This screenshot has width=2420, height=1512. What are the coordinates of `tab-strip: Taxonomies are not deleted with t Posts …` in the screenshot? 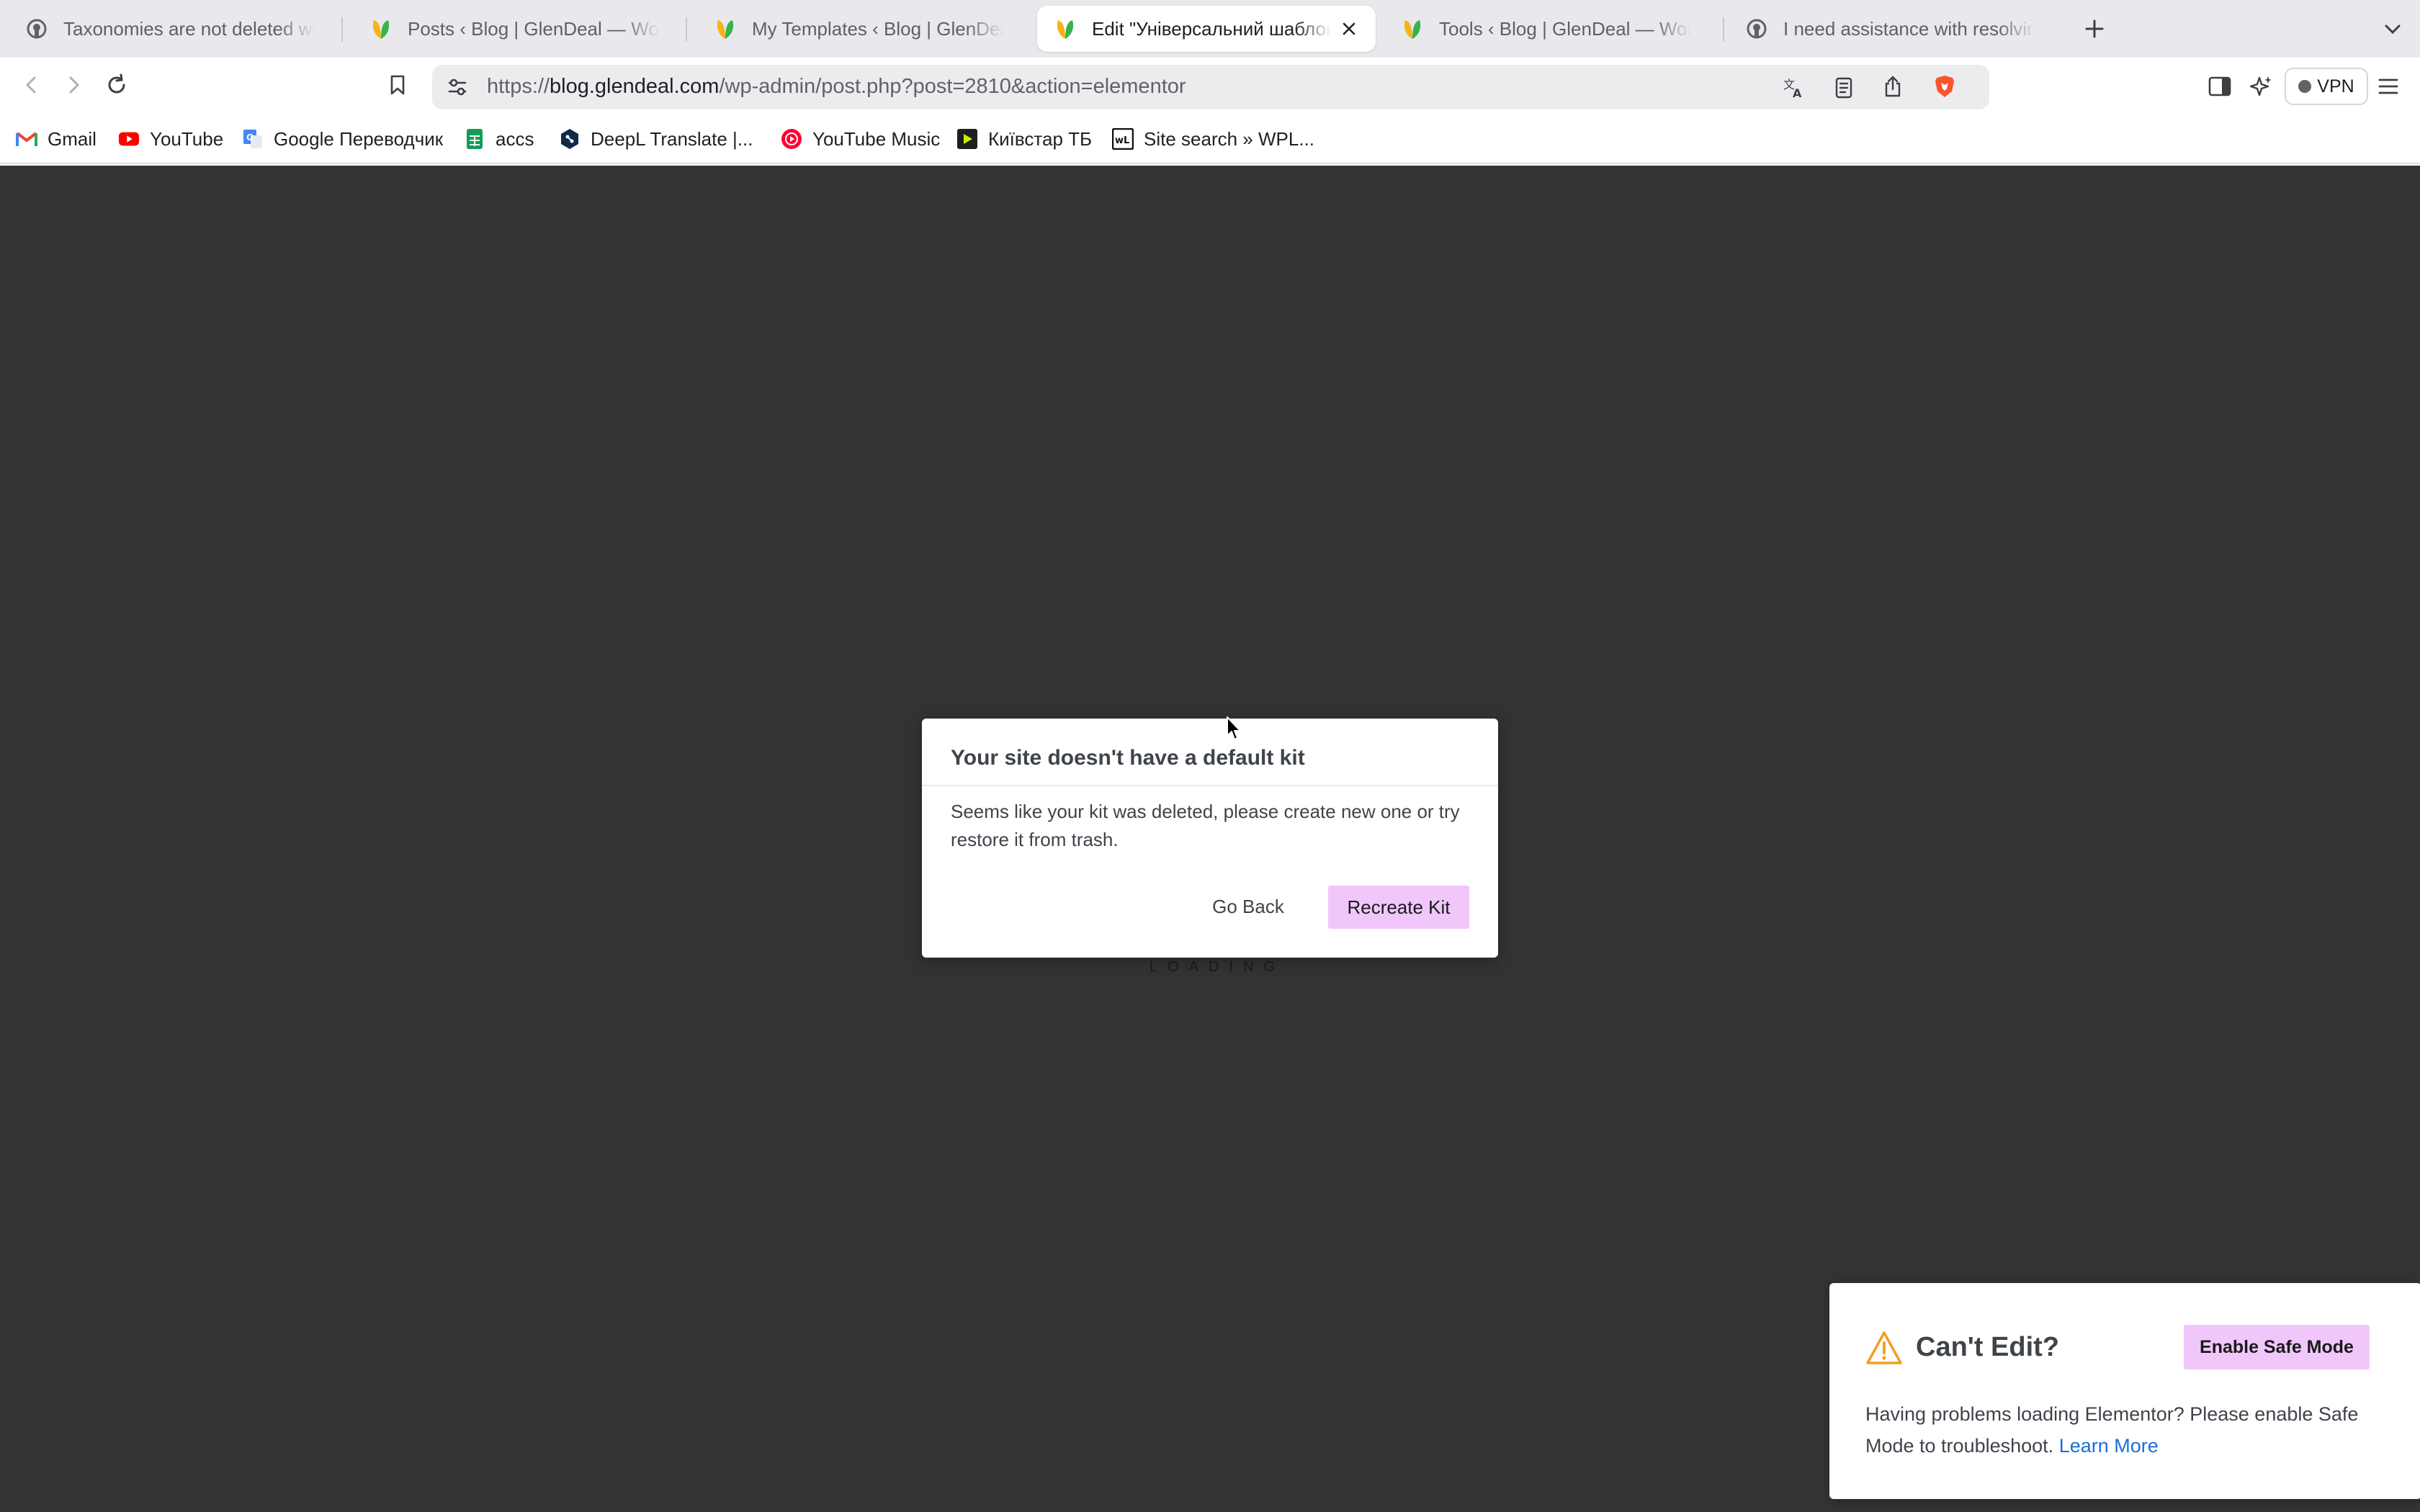 It's located at (1210, 29).